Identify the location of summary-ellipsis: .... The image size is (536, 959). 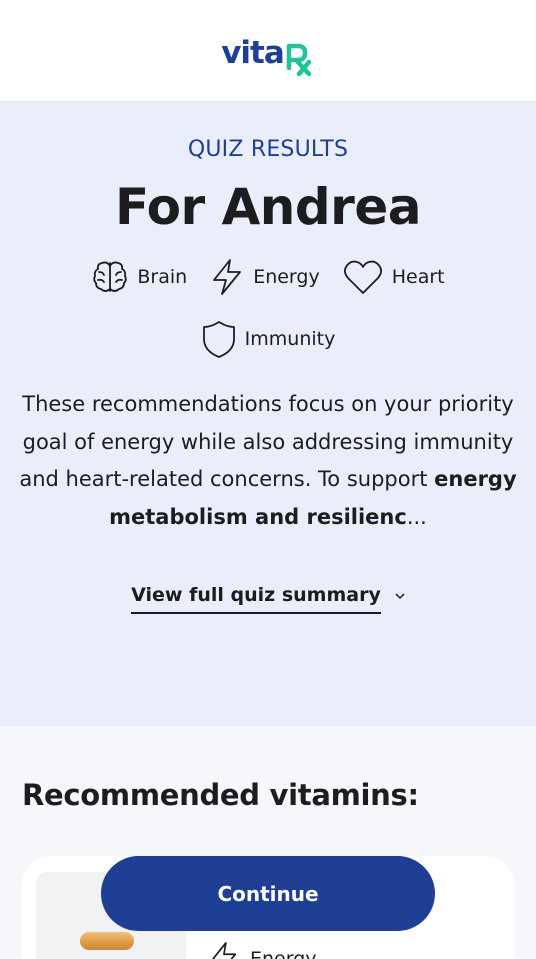
(416, 516).